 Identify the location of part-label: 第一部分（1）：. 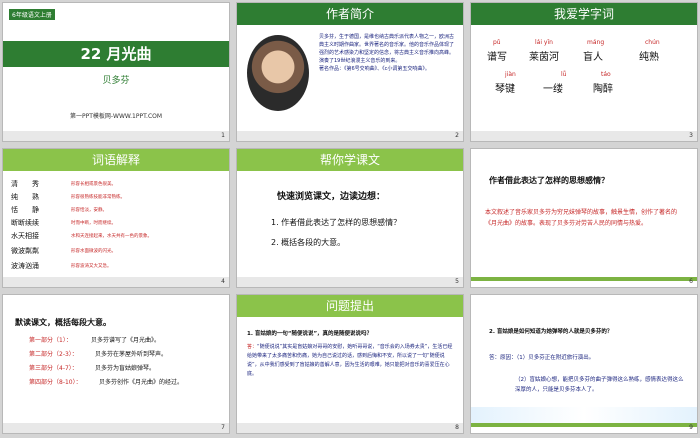
(50, 340).